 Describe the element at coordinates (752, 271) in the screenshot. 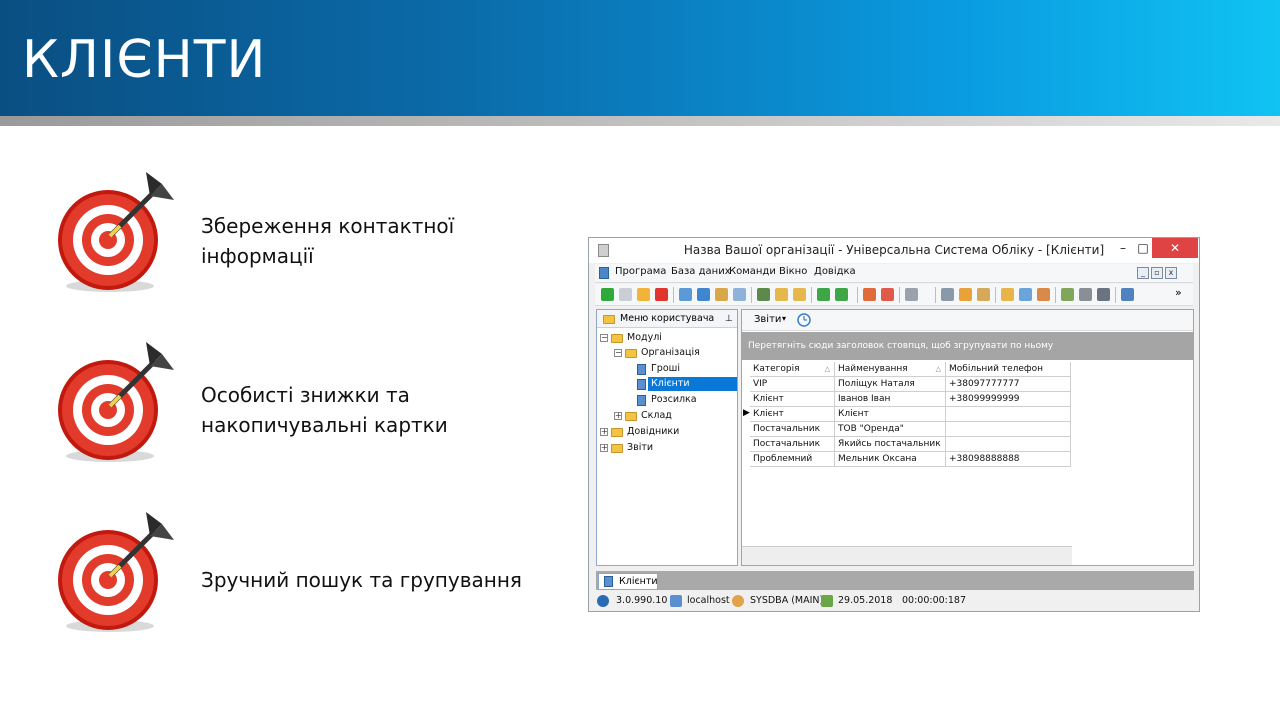

I see `menu-commands: Команди` at that location.